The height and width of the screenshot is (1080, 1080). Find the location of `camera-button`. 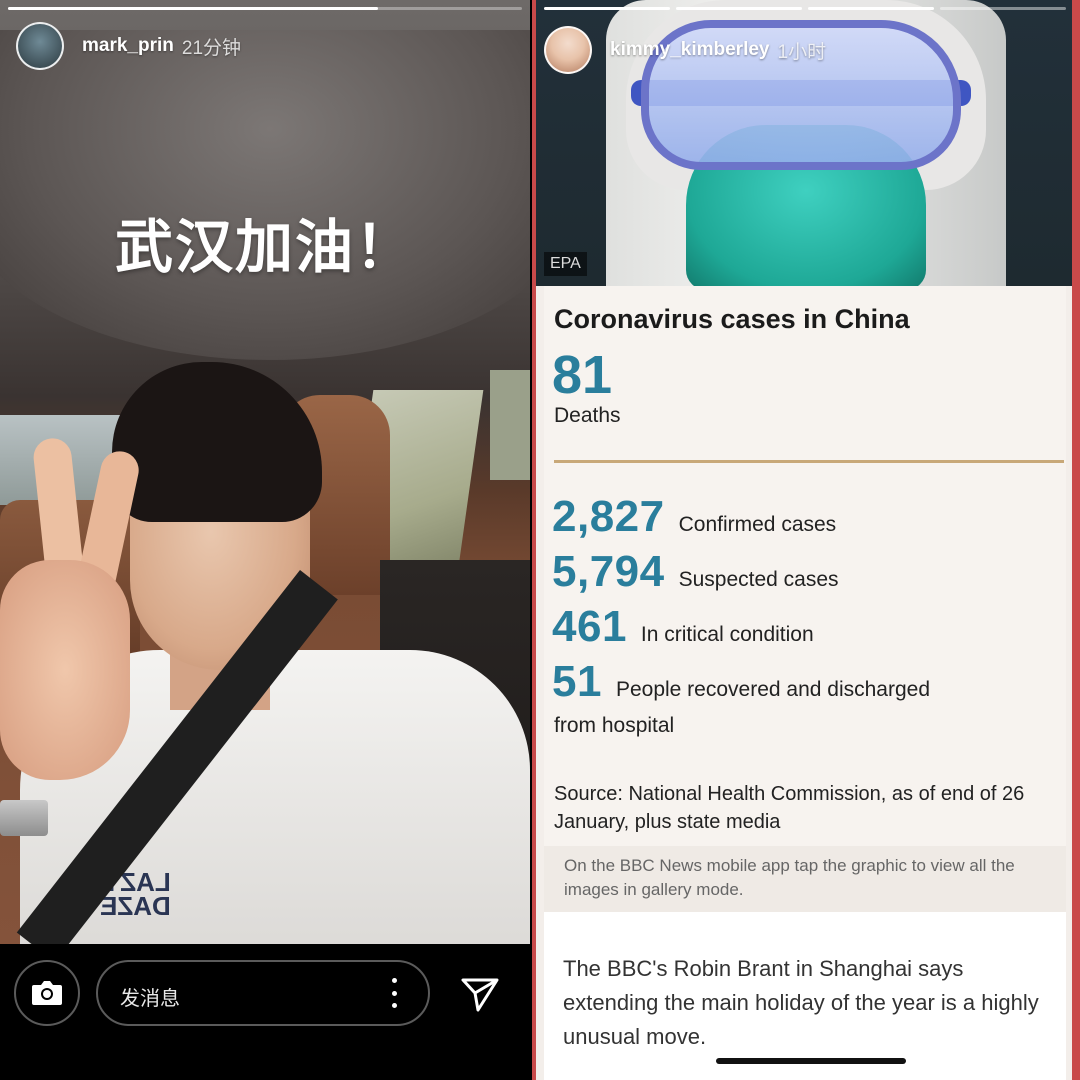

camera-button is located at coordinates (47, 993).